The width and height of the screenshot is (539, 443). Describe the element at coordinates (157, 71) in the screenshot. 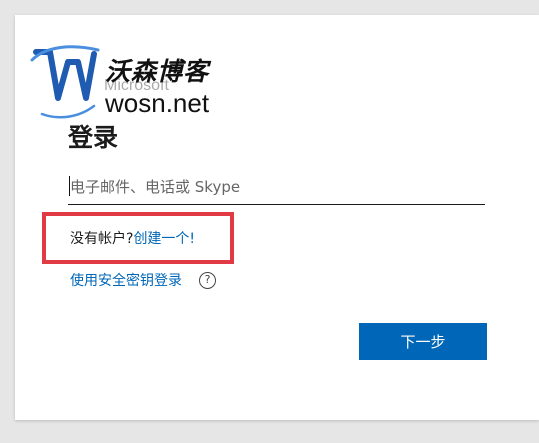

I see `watermark-brand-cn: 沃森博客` at that location.